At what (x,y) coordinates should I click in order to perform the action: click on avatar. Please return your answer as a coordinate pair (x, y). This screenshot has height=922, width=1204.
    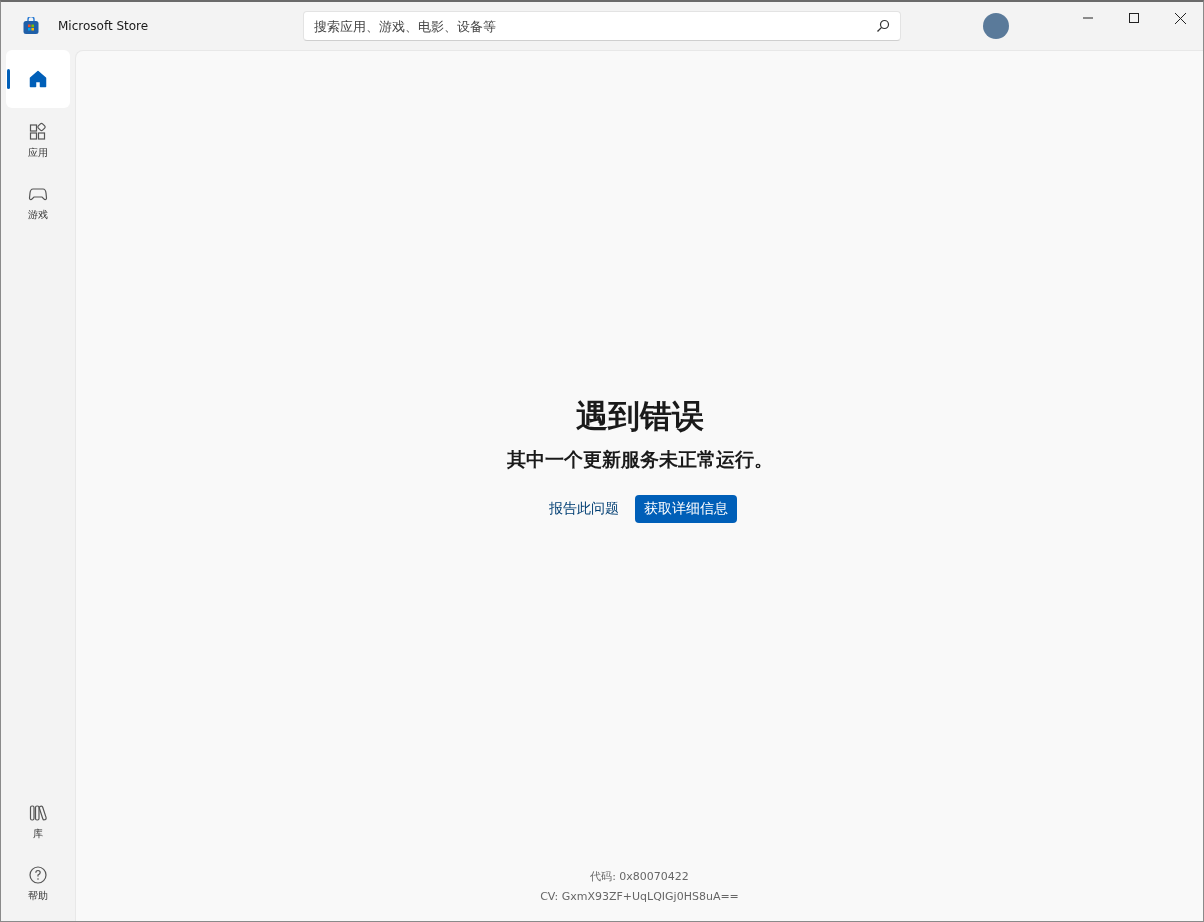
    Looking at the image, I should click on (996, 26).